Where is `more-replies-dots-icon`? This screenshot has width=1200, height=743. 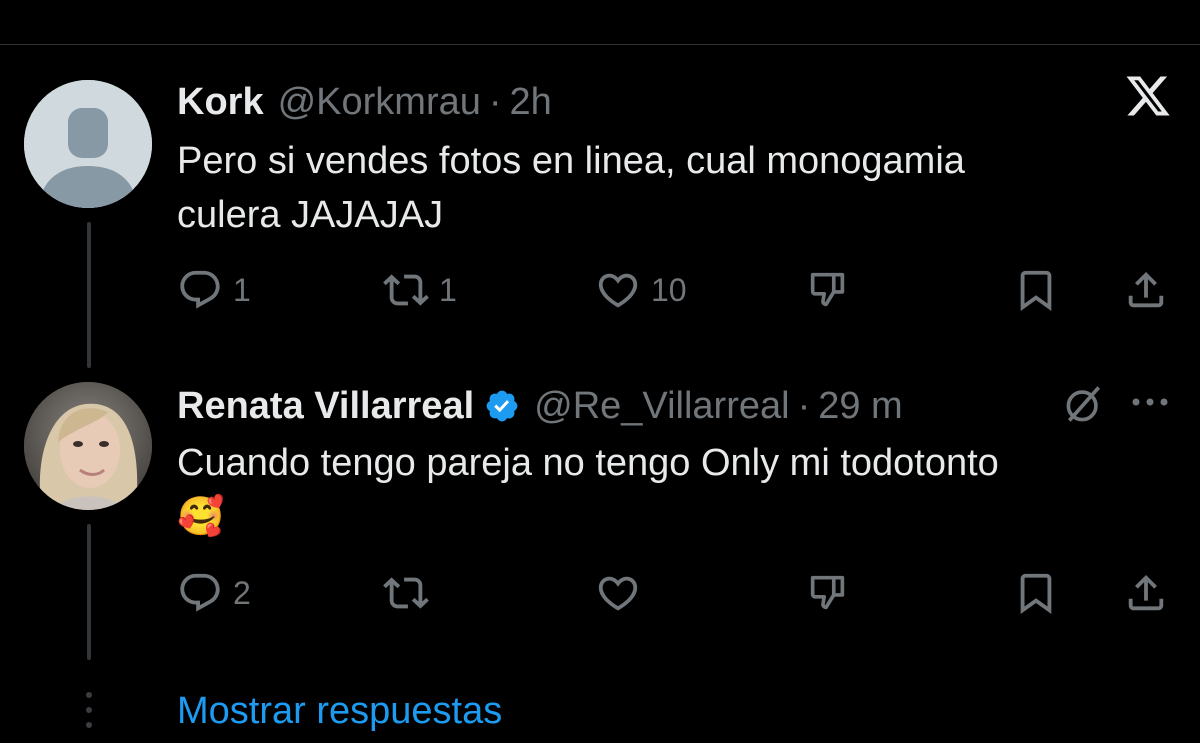
more-replies-dots-icon is located at coordinates (89, 710).